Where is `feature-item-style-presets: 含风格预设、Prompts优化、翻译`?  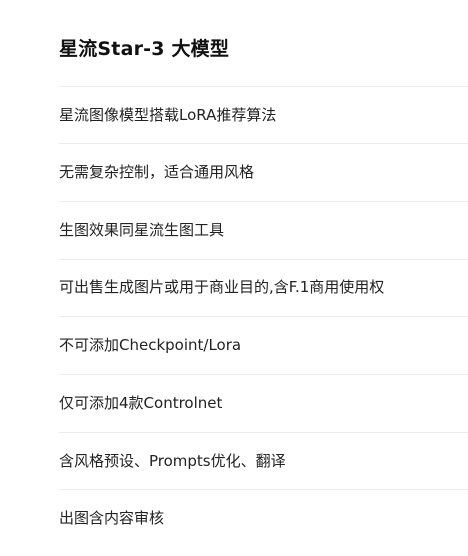
feature-item-style-presets: 含风格预设、Prompts优化、翻译 is located at coordinates (172, 461).